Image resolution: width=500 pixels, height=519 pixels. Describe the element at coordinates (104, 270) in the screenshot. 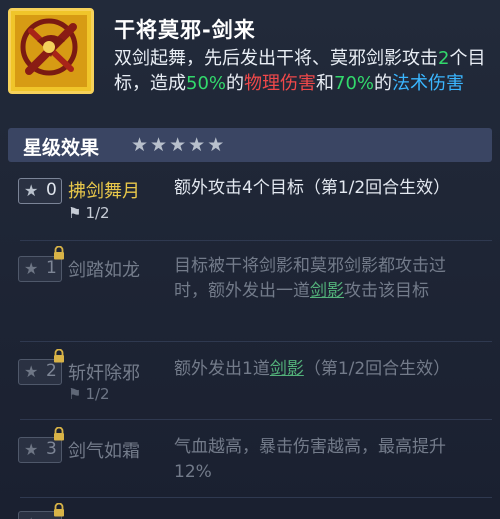

I see `effect-name: 剑踏如龙` at that location.